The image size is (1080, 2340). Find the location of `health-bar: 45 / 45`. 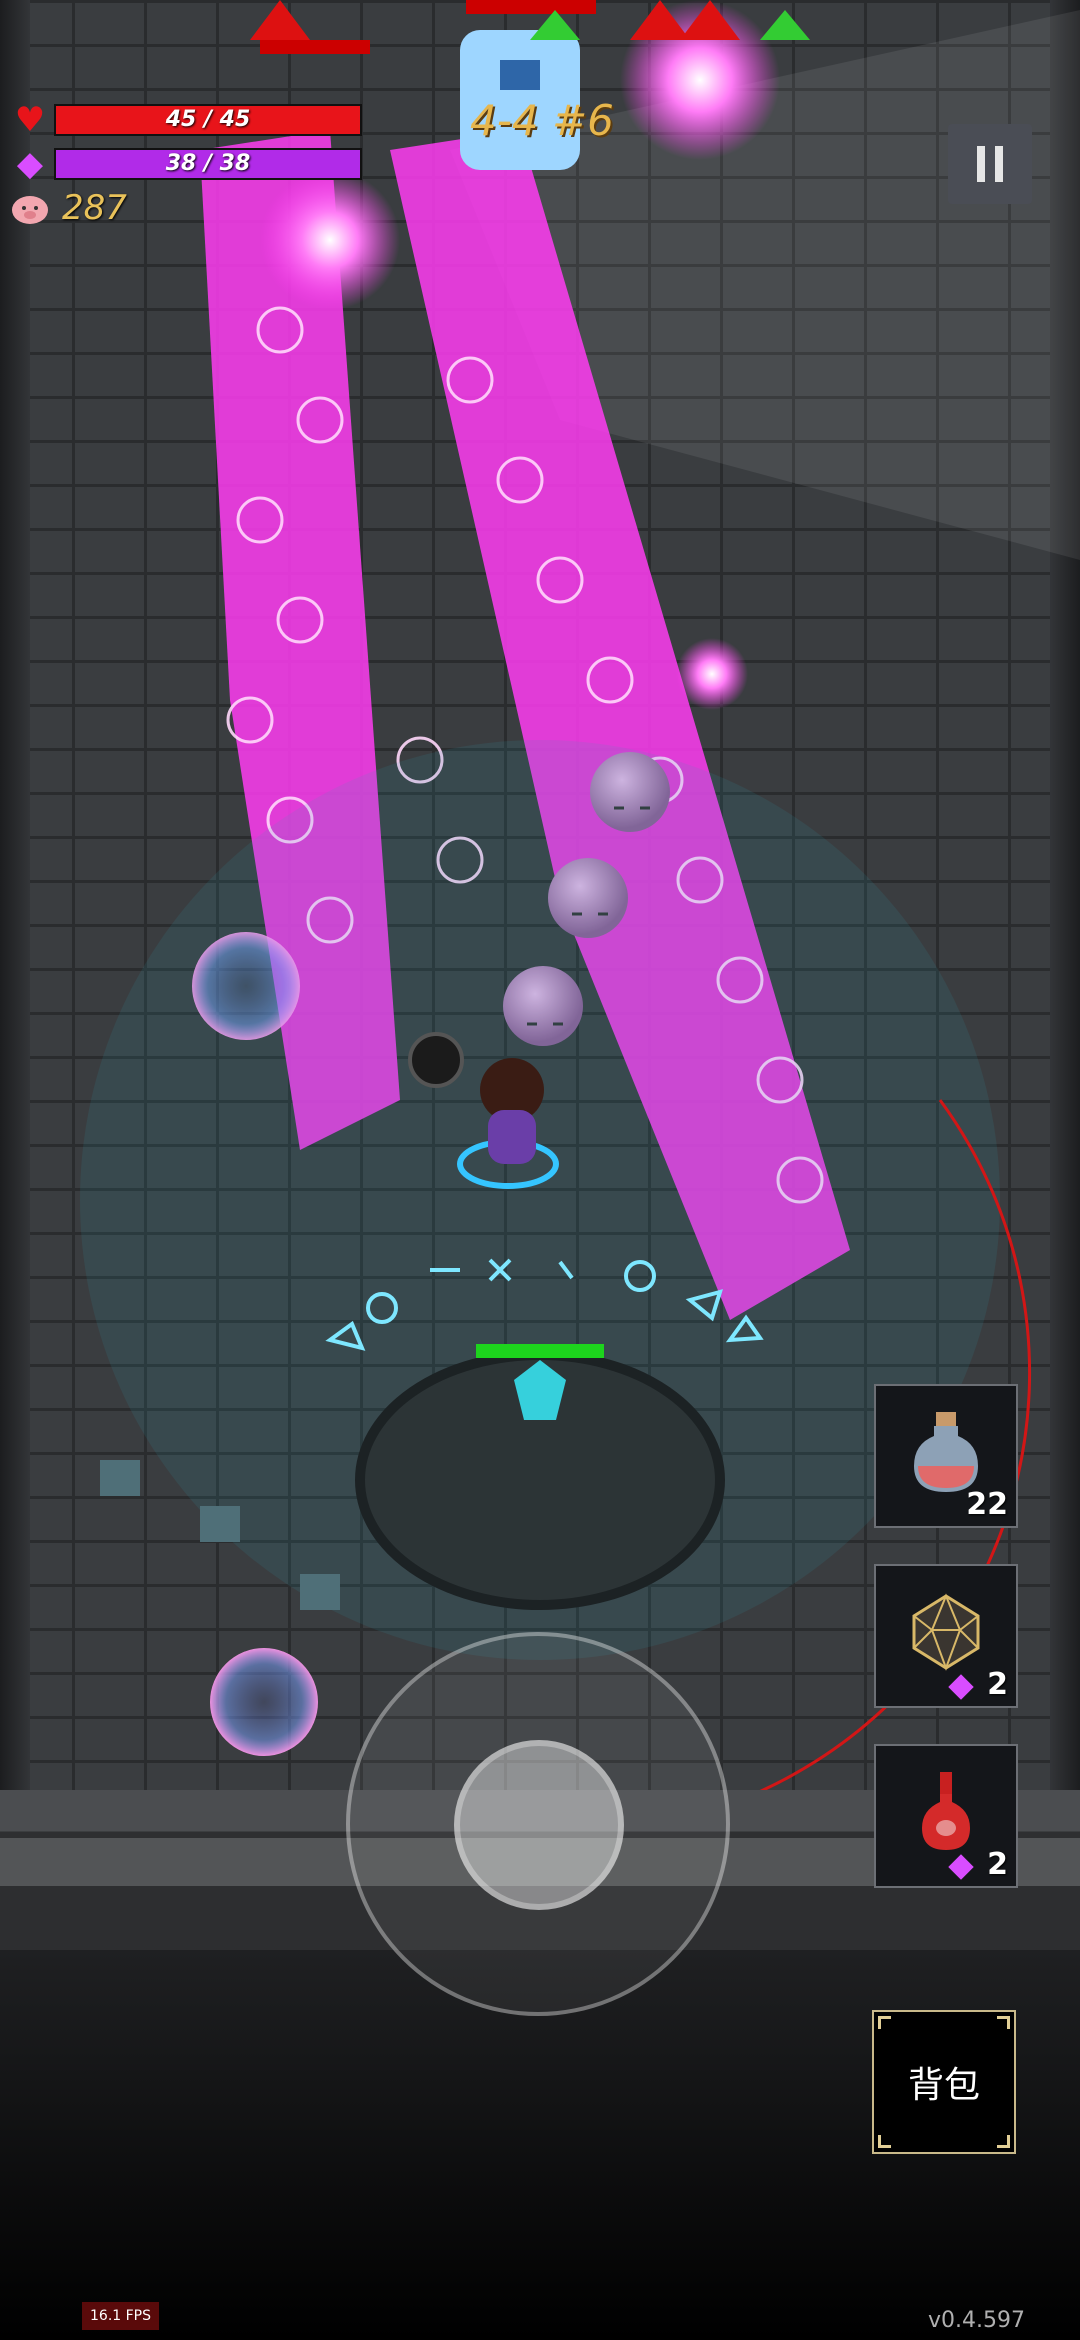

health-bar: 45 / 45 is located at coordinates (208, 120).